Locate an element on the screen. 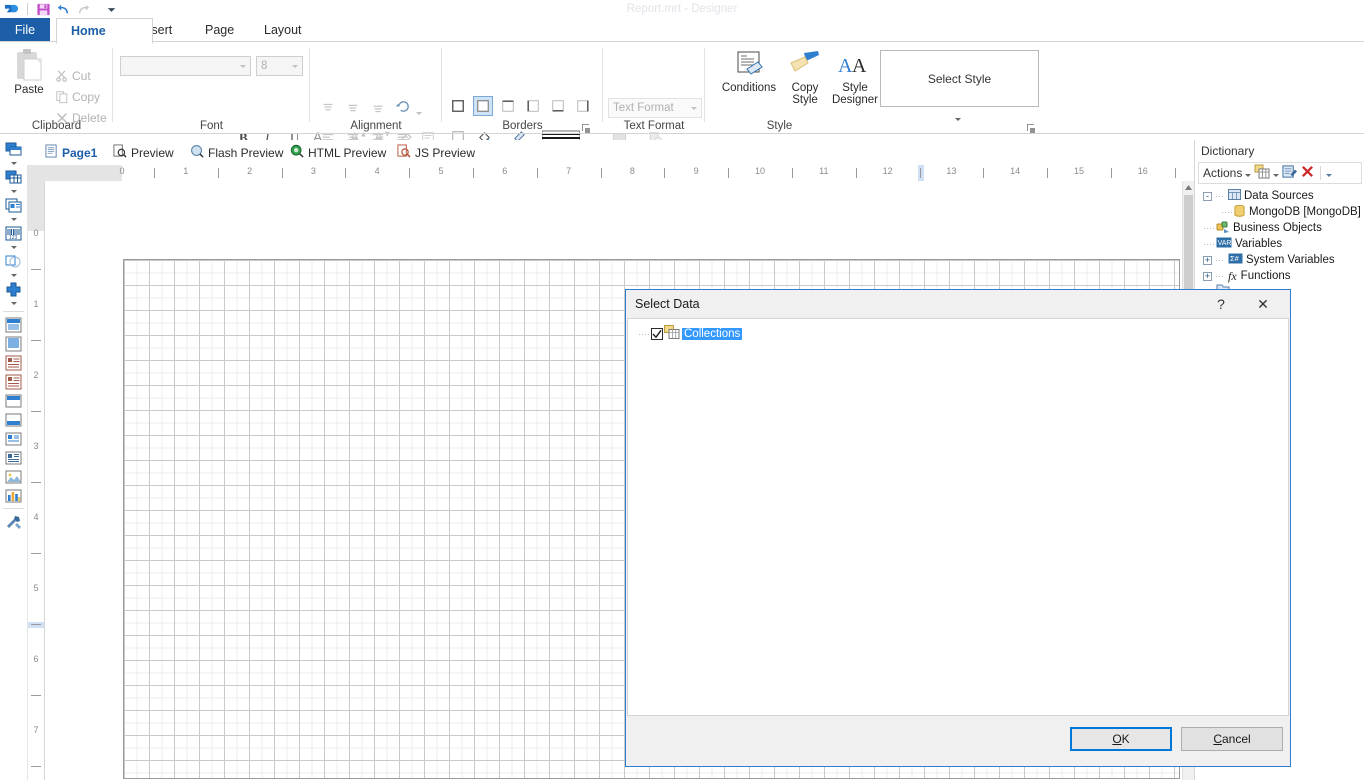 The height and width of the screenshot is (780, 1364). select-style-box: Select Style is located at coordinates (959, 78).